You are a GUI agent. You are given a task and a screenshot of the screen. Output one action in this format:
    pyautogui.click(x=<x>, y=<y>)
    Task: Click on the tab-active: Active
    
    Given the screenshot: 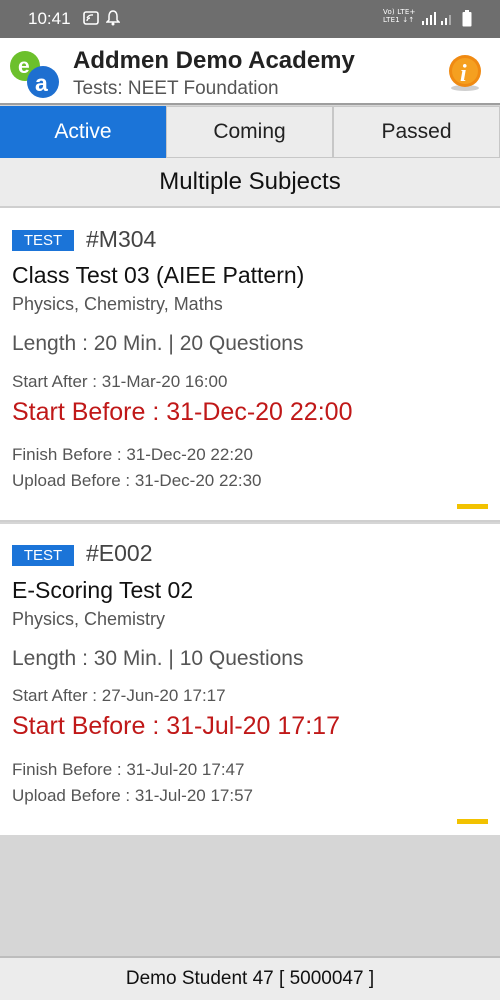 What is the action you would take?
    pyautogui.click(x=83, y=132)
    